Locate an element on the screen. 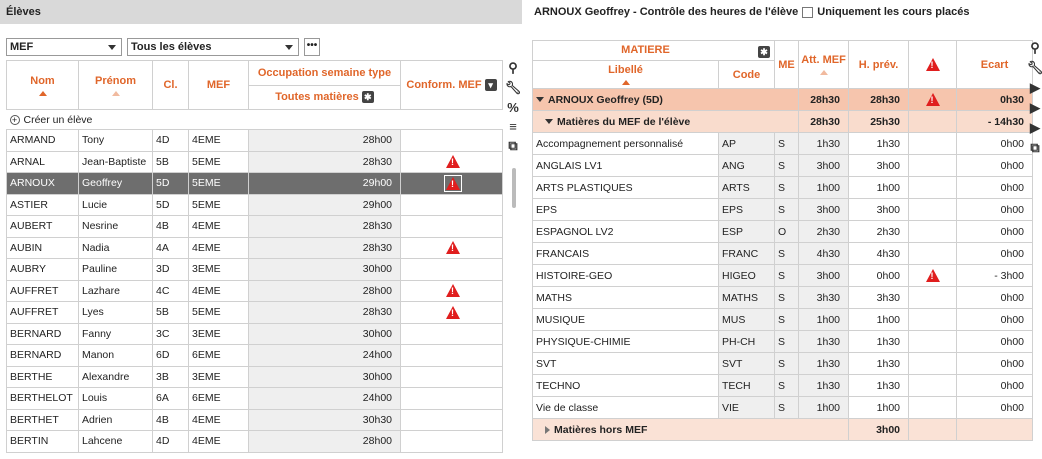 Image resolution: width=1042 pixels, height=459 pixels. table-row: ASTIER Lucie 5D 5EME 29h00 is located at coordinates (254, 204).